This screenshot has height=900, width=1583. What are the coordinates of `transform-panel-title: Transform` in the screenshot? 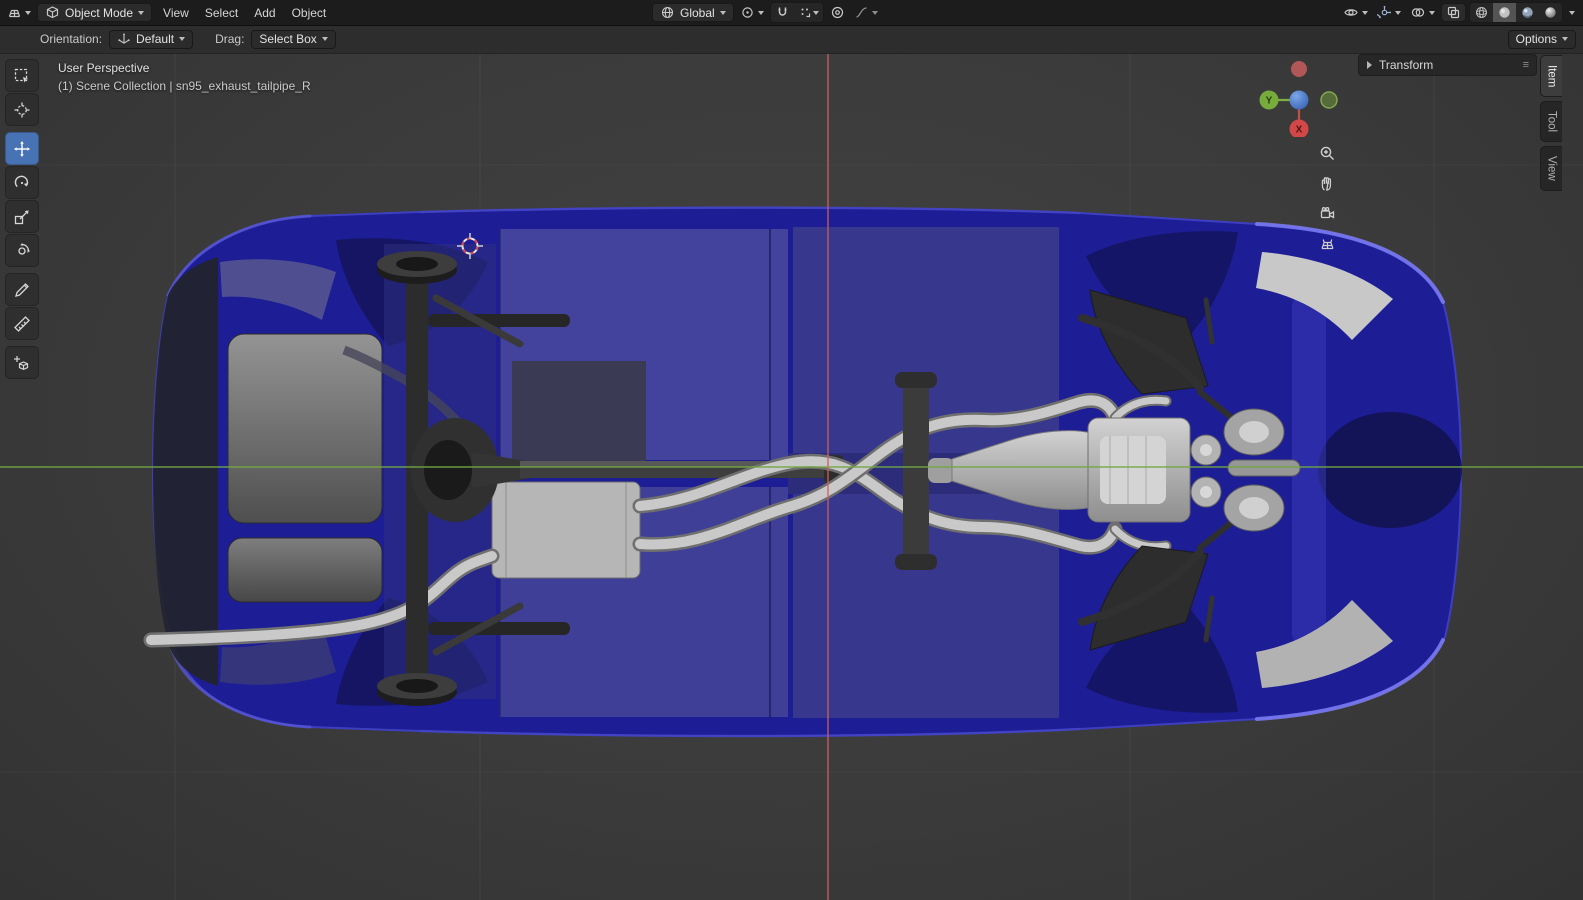 It's located at (1406, 65).